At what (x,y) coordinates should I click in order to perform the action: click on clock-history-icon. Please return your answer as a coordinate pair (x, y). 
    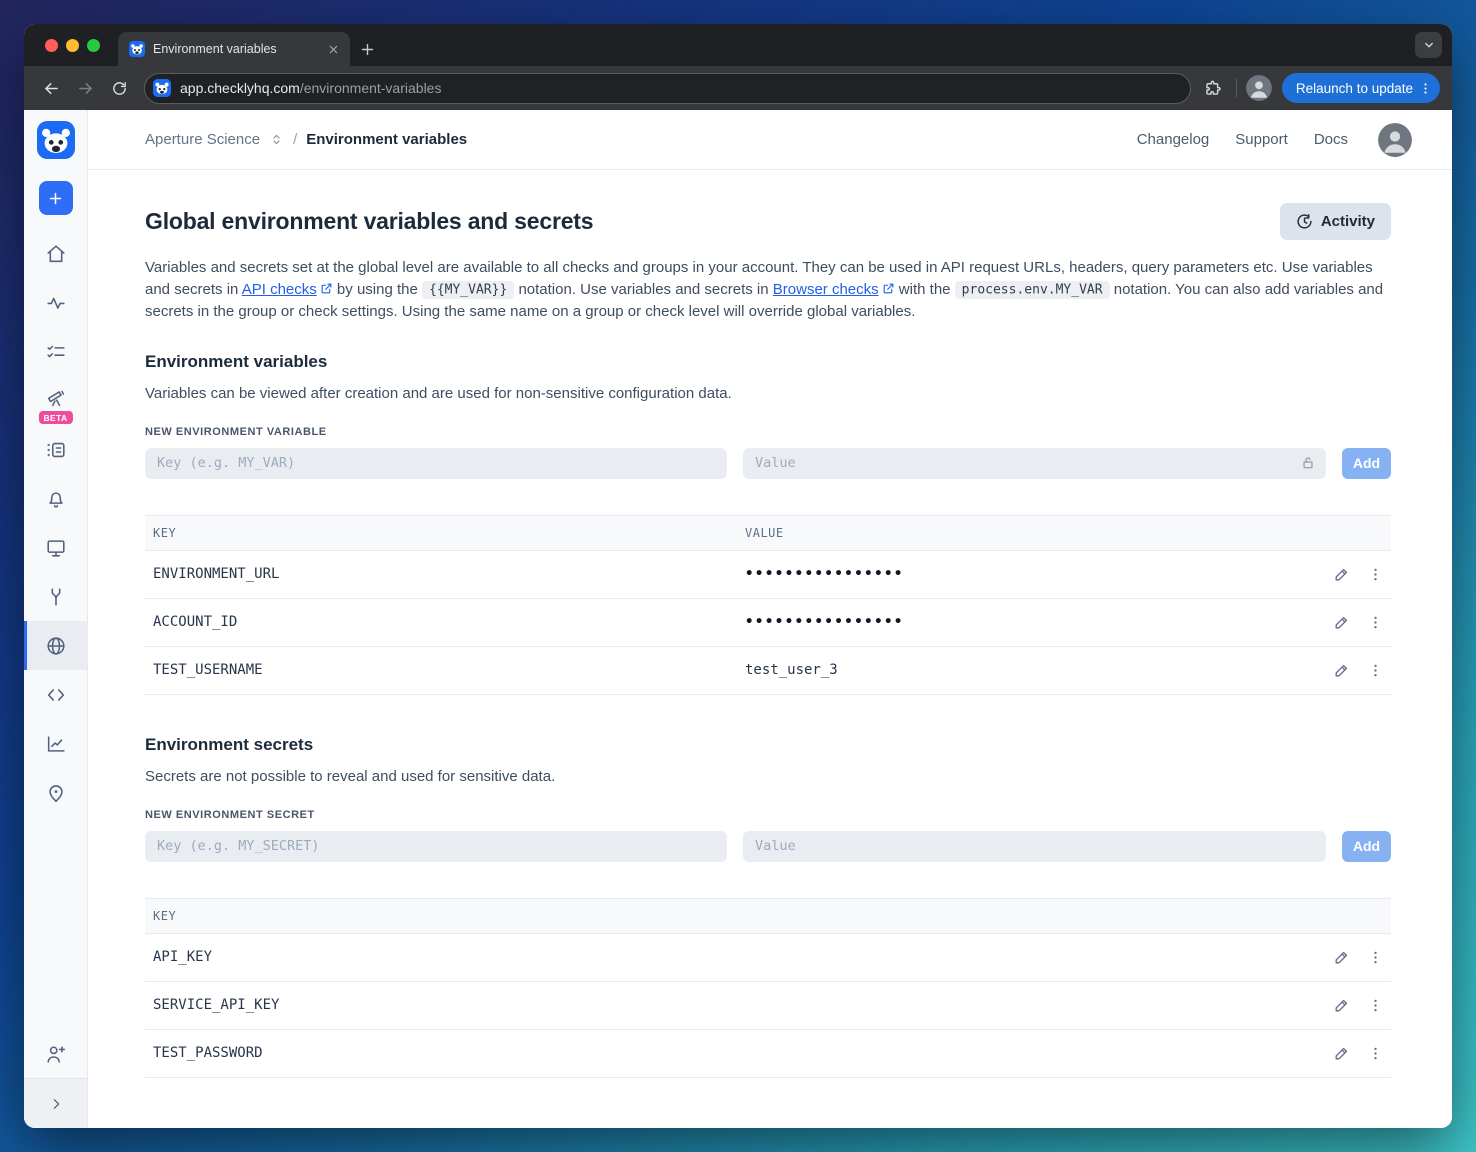
    Looking at the image, I should click on (1304, 221).